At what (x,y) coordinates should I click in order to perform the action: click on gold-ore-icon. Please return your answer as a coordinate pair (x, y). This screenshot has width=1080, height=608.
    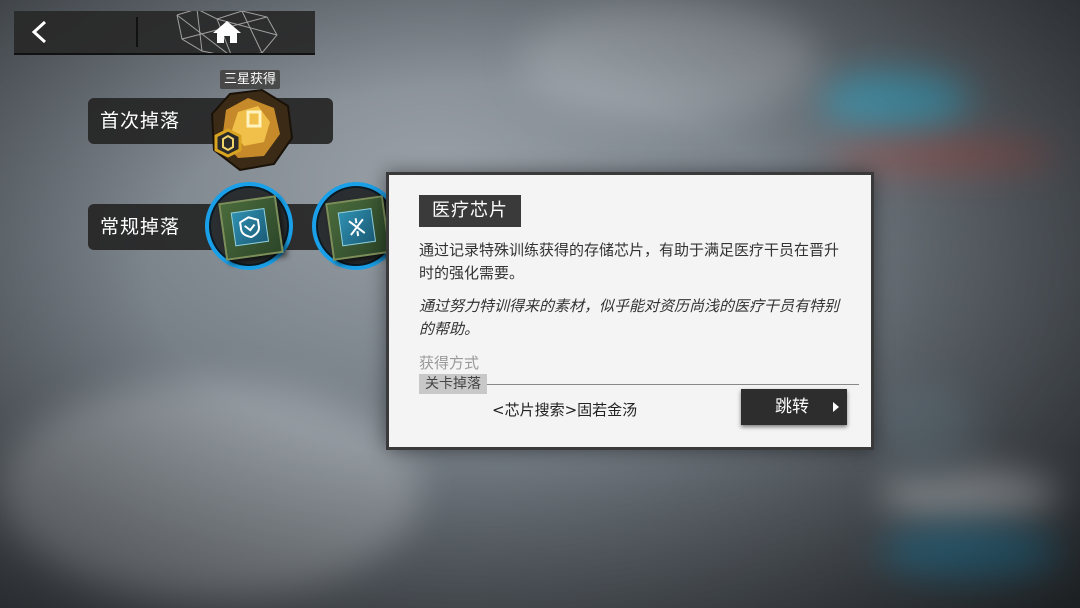
    Looking at the image, I should click on (252, 130).